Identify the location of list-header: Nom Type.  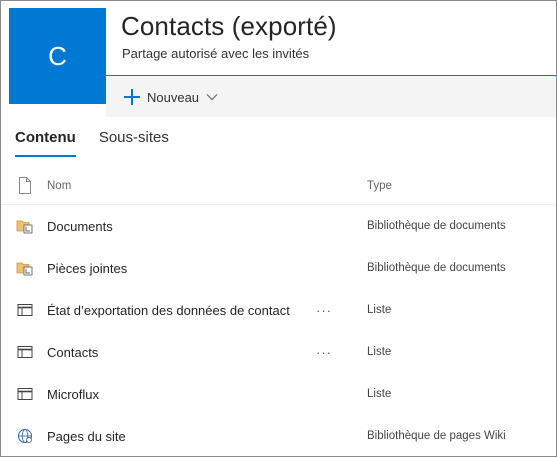
(278, 185).